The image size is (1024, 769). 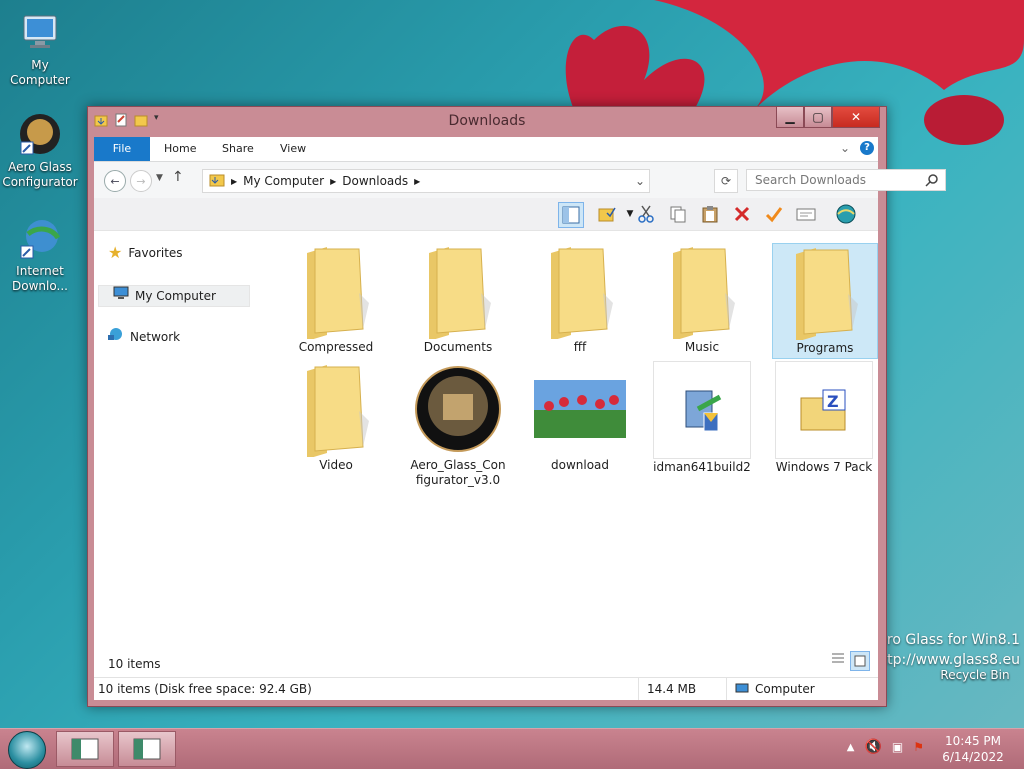 What do you see at coordinates (580, 347) in the screenshot?
I see `file-item-label: fff` at bounding box center [580, 347].